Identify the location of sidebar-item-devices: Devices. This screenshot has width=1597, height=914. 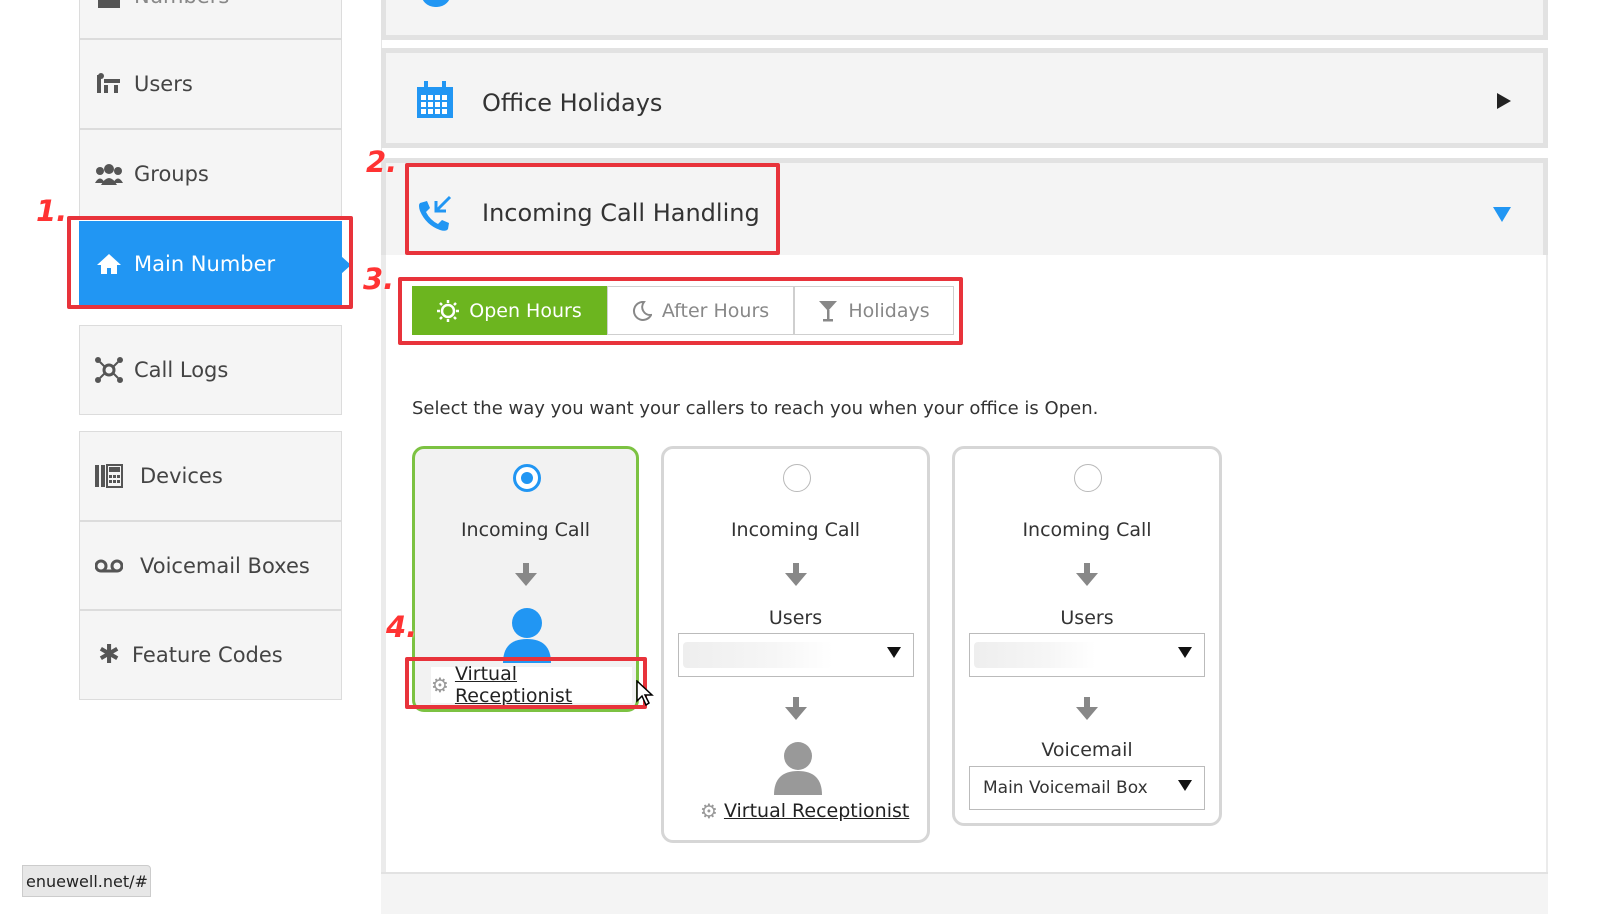
(210, 476).